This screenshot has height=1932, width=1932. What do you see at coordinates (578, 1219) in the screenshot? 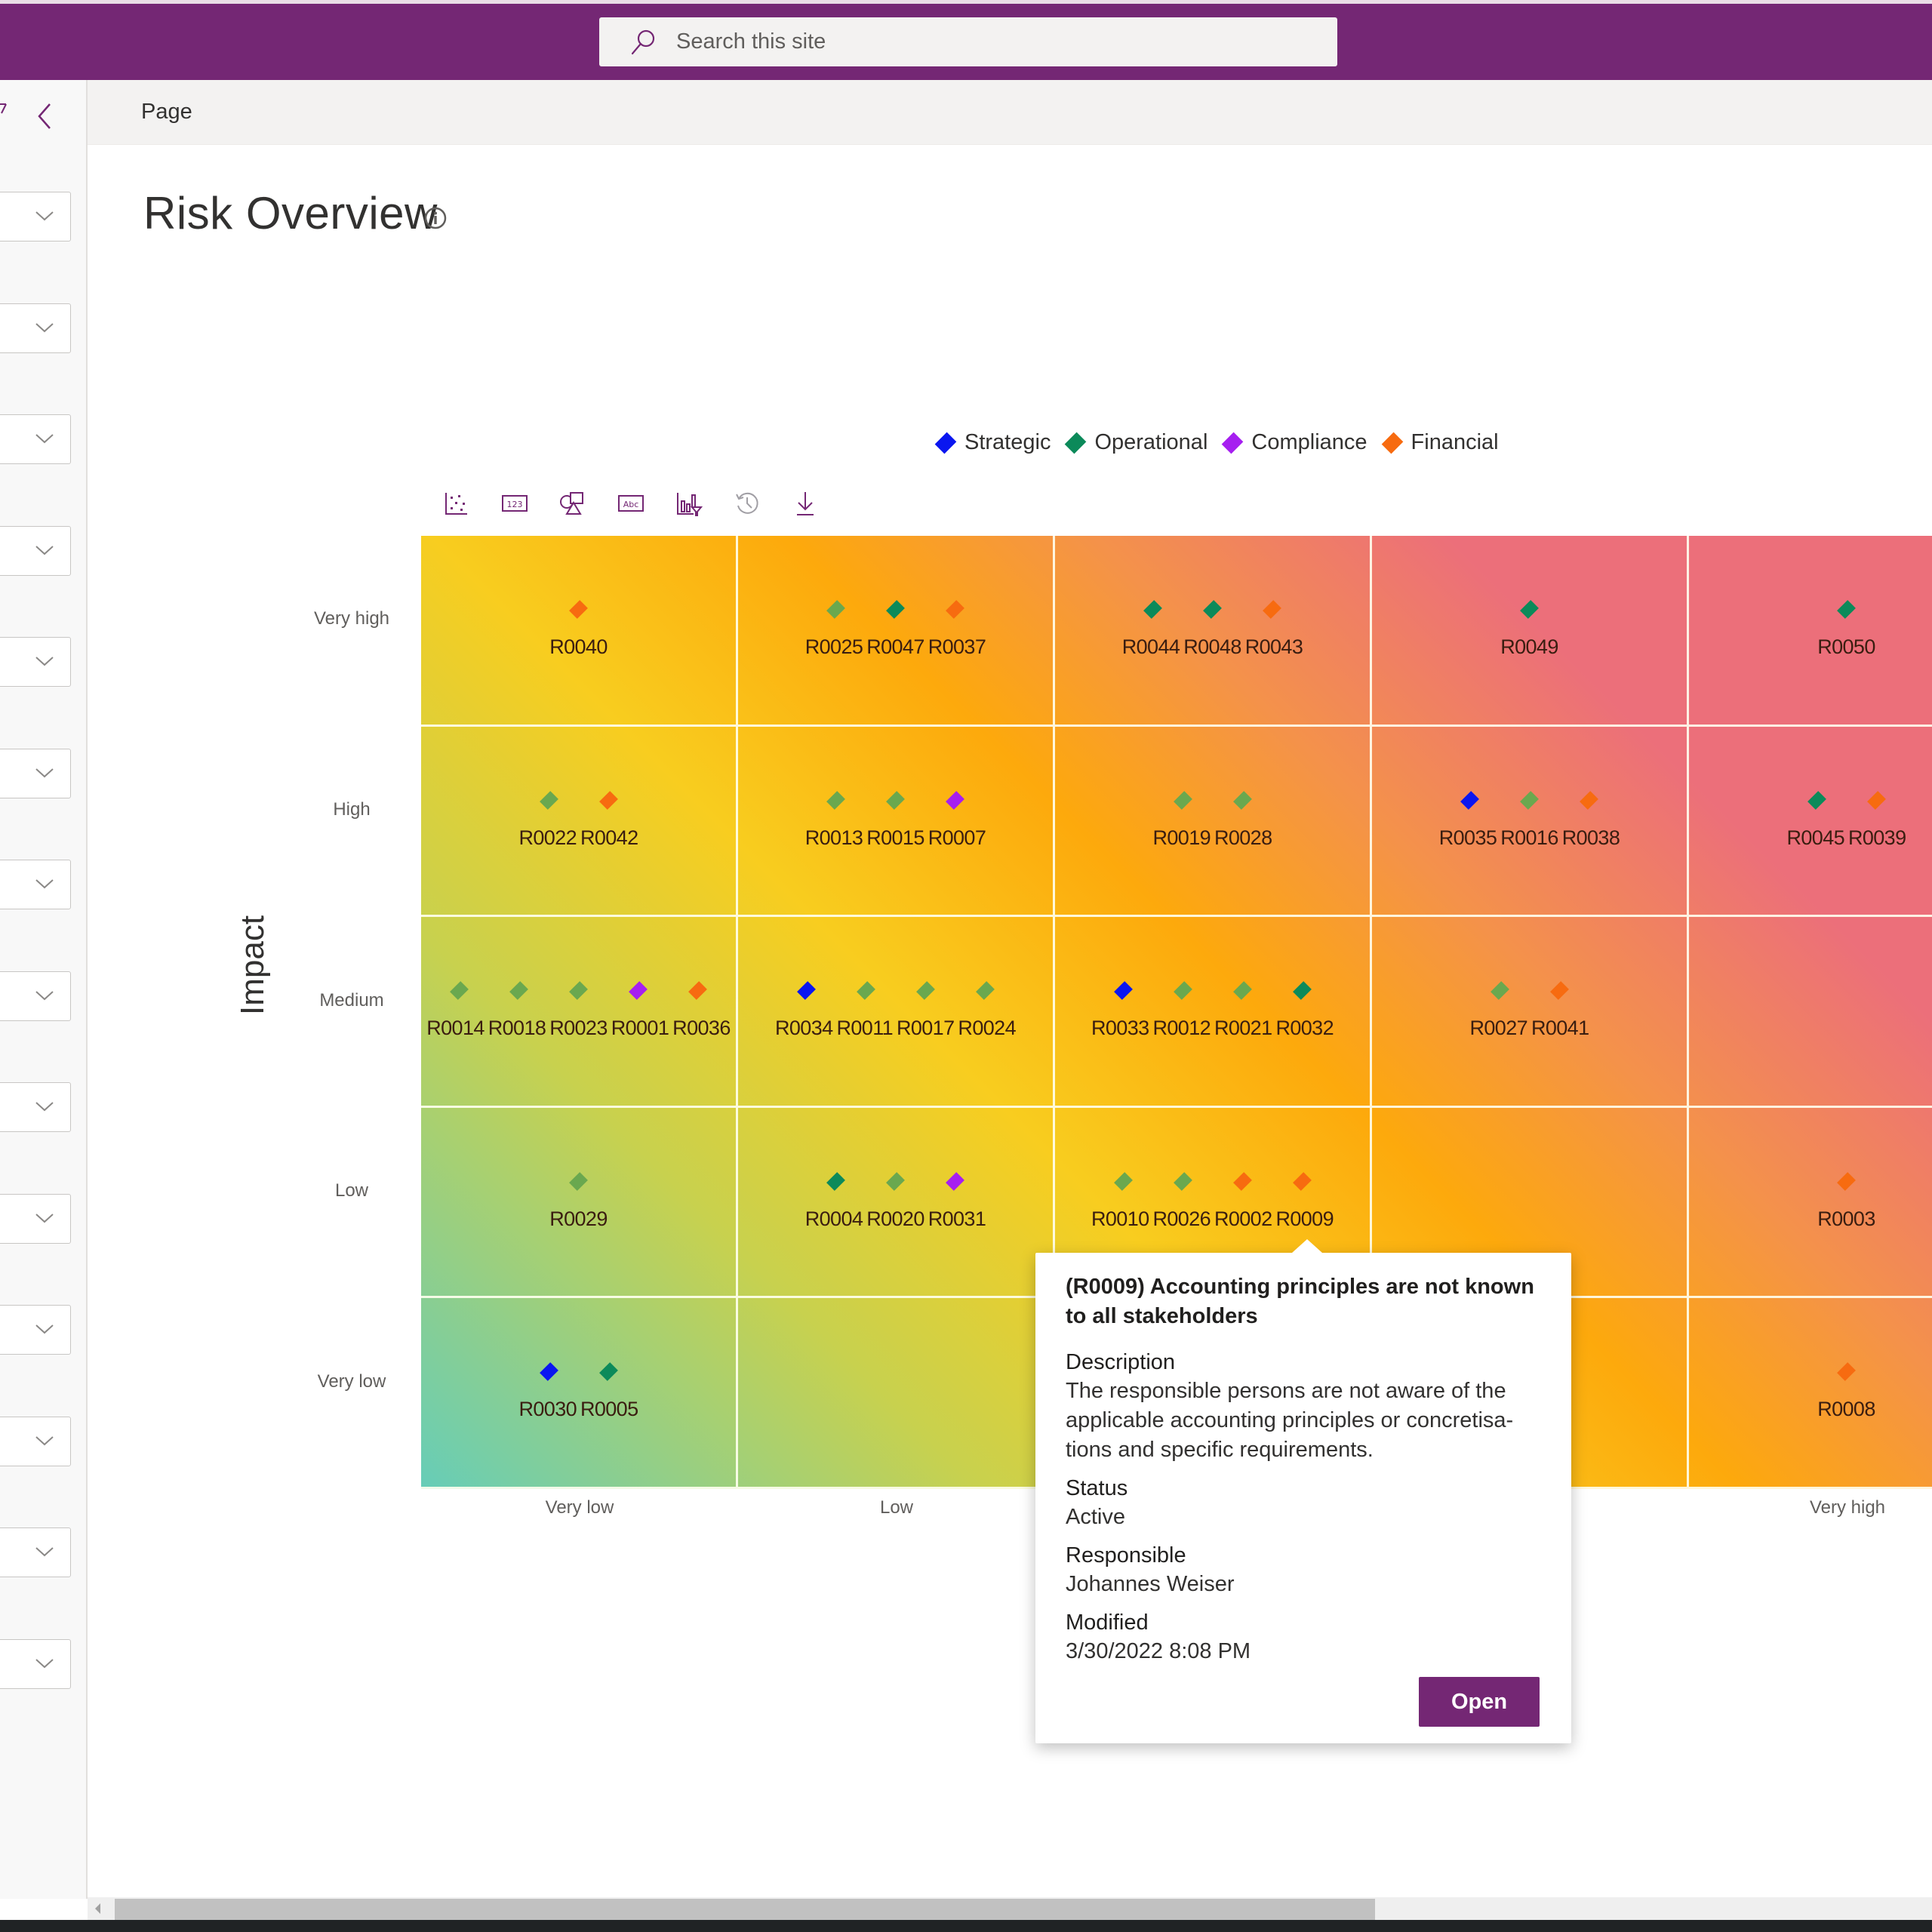
I see `risk-id-label: R0029` at bounding box center [578, 1219].